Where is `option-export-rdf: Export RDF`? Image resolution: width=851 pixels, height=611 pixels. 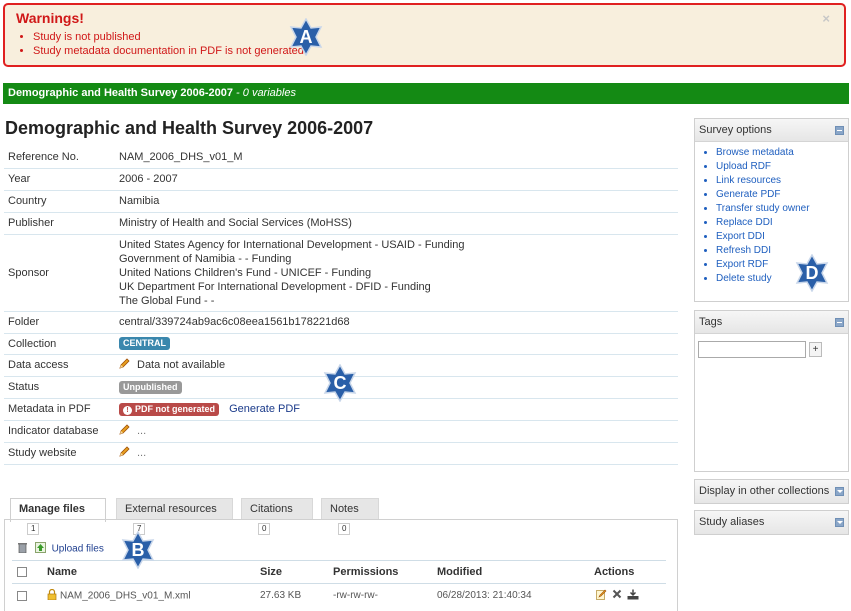 option-export-rdf: Export RDF is located at coordinates (742, 264).